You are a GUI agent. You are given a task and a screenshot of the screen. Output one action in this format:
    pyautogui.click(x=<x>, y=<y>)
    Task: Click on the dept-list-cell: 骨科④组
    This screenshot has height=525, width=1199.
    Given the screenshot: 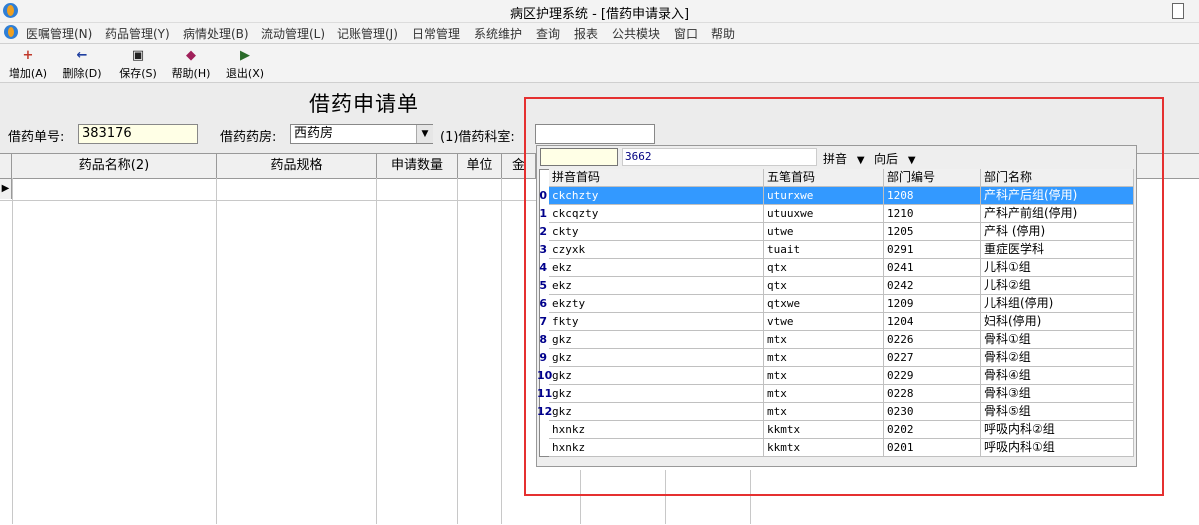 What is the action you would take?
    pyautogui.click(x=1057, y=376)
    